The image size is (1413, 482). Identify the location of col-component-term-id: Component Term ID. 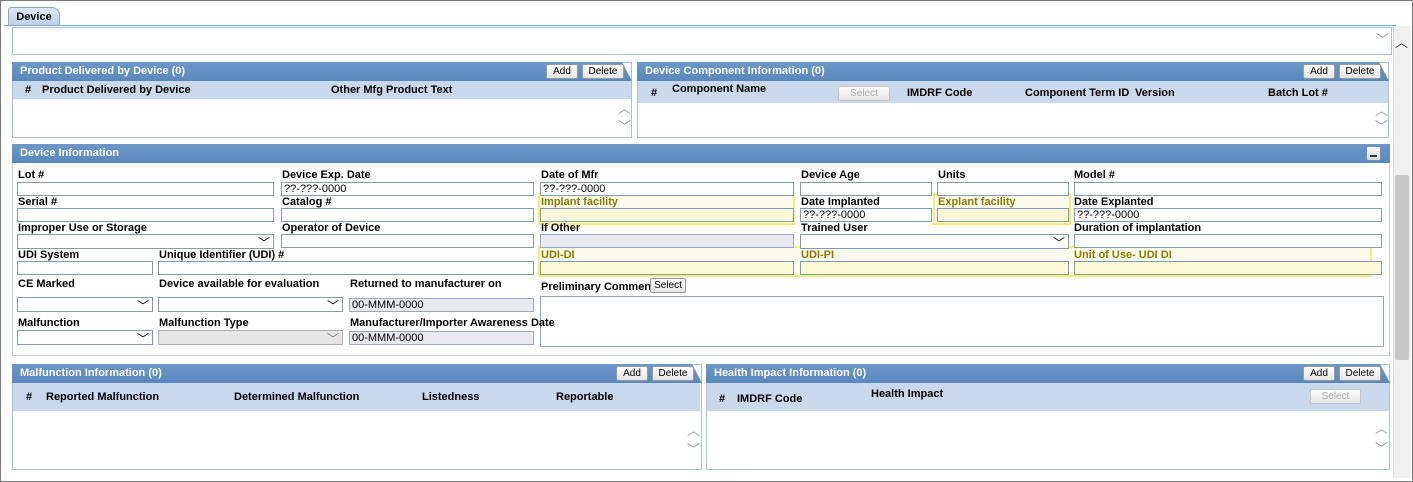
(1077, 93).